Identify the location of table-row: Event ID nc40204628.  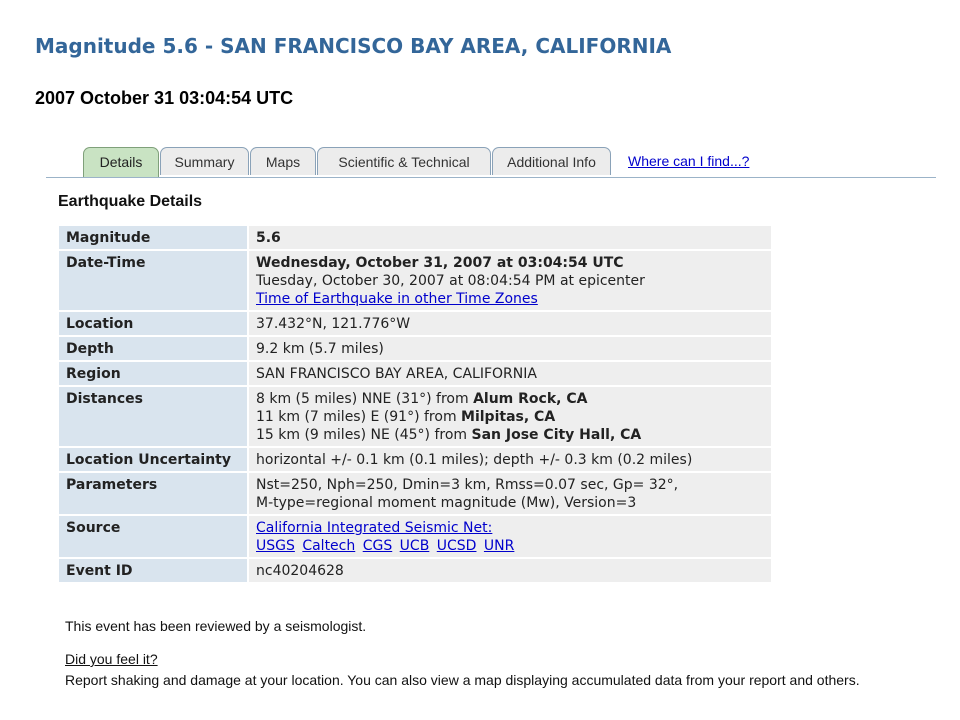
(415, 570).